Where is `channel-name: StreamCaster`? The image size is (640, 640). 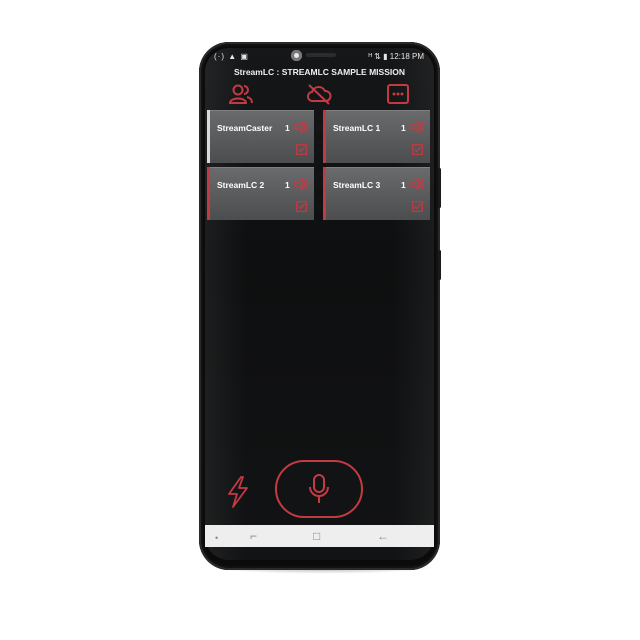 channel-name: StreamCaster is located at coordinates (245, 128).